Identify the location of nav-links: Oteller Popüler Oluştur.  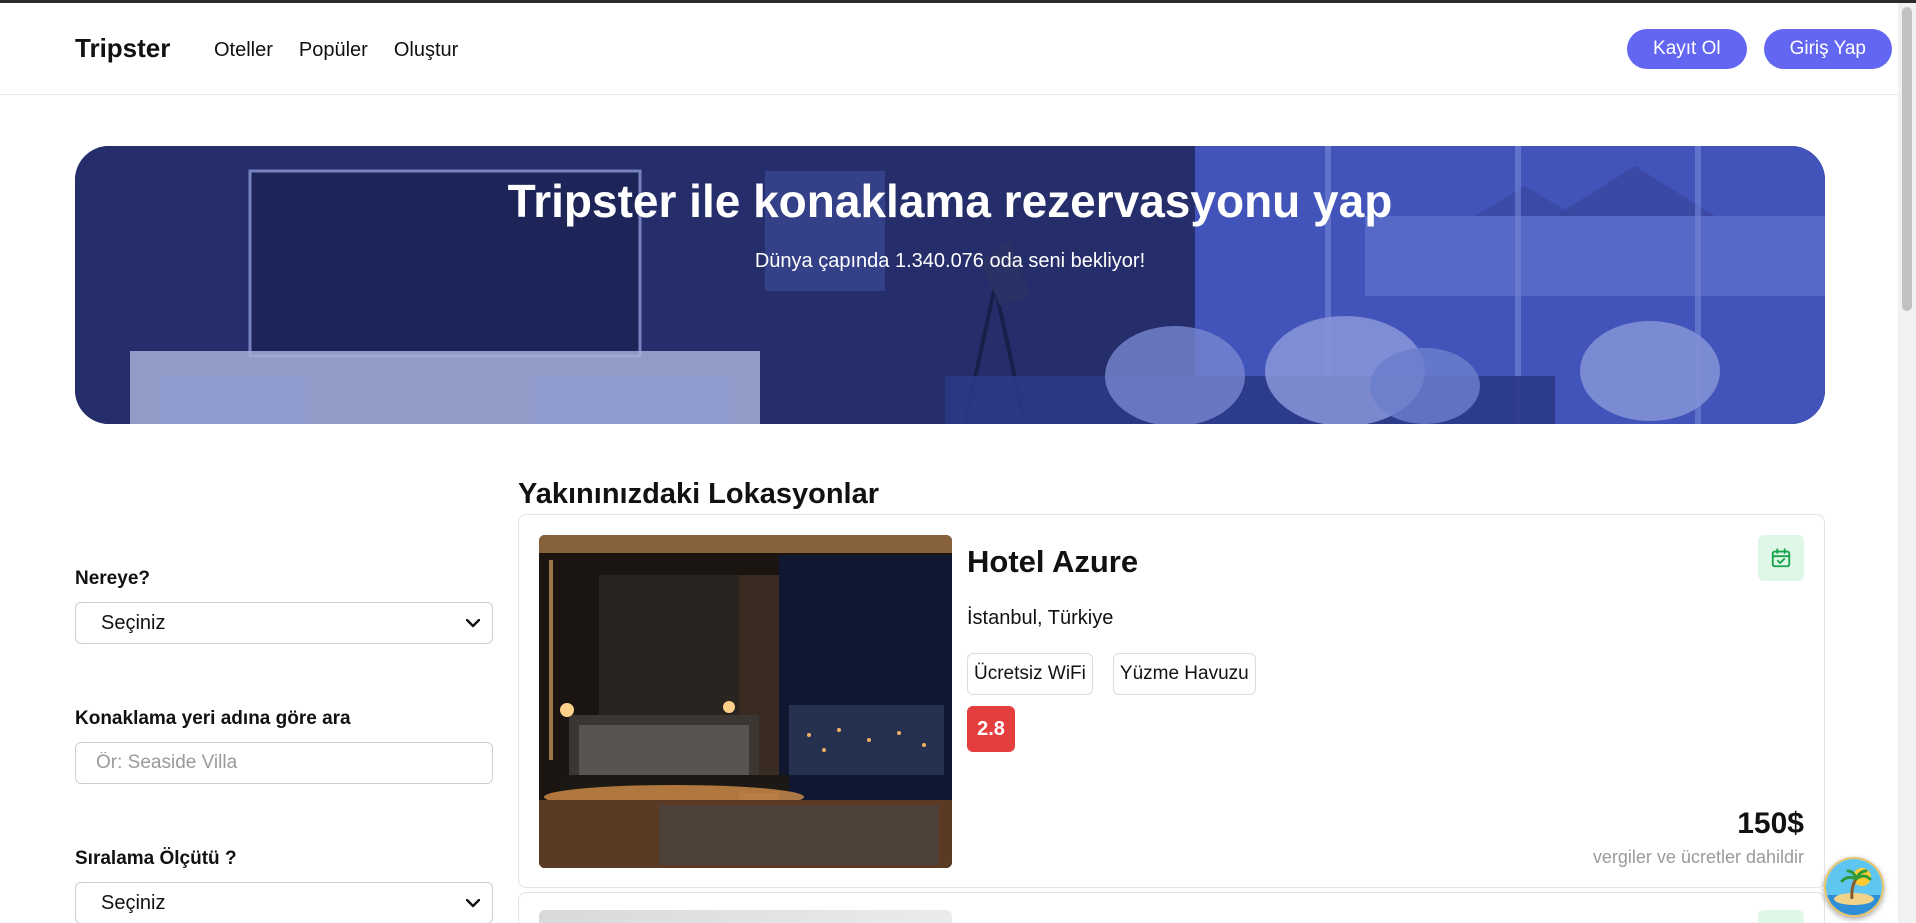
(336, 50).